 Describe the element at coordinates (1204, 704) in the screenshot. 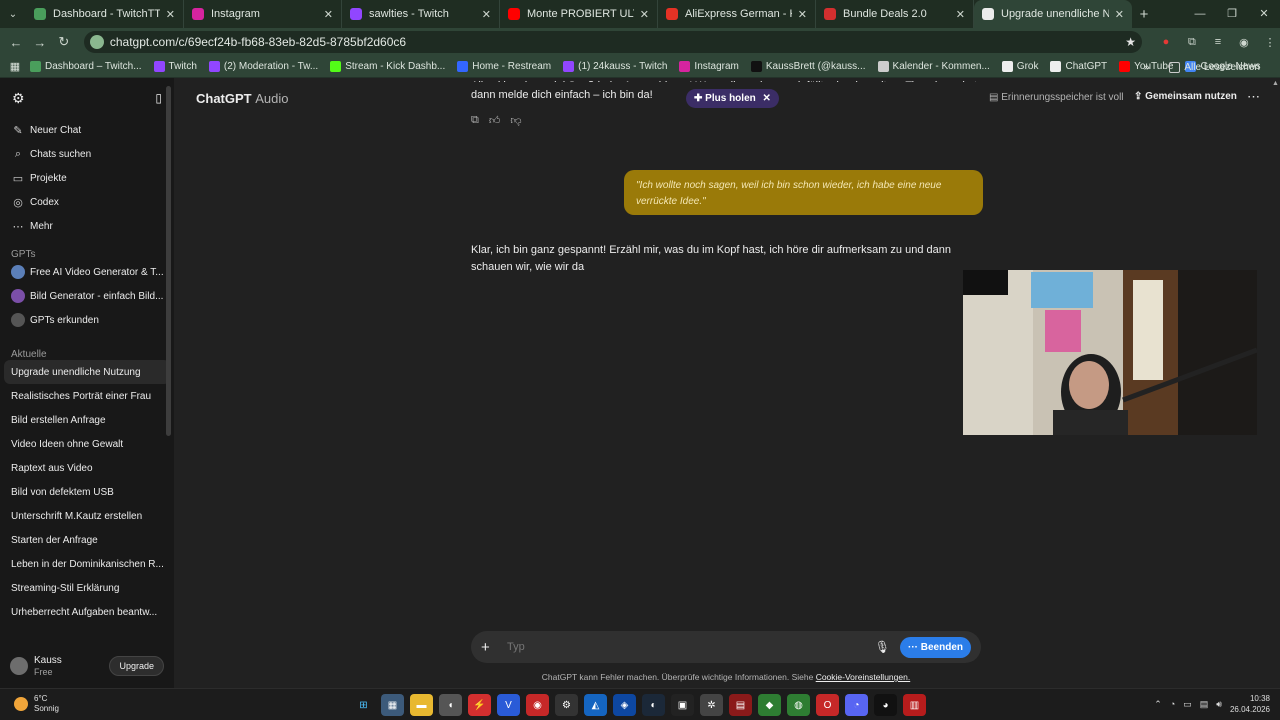

I see `network-icon: ▤` at that location.